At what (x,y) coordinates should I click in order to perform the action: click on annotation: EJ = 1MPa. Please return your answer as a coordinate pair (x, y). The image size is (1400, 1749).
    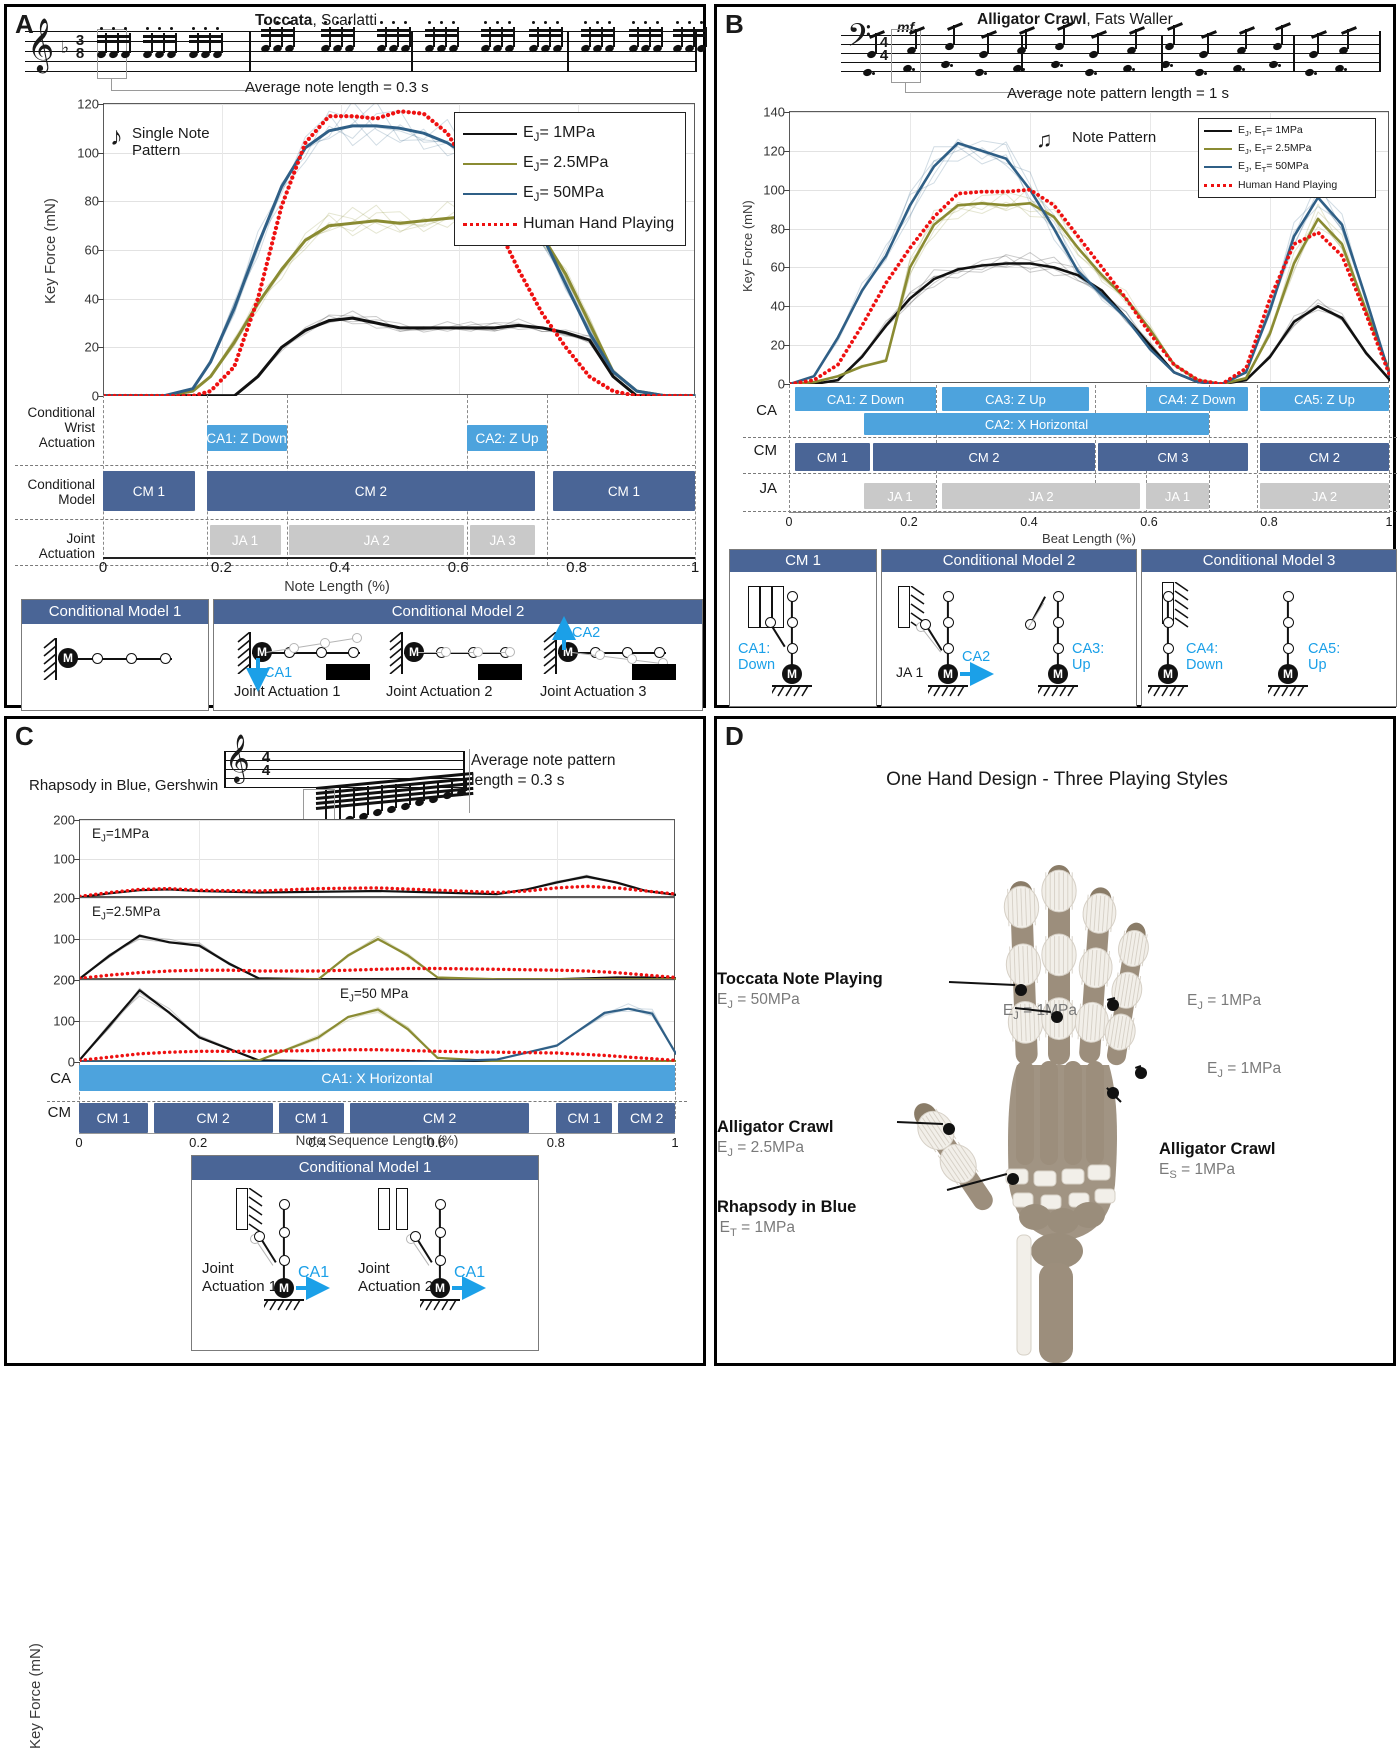
    Looking at the image, I should click on (1224, 1002).